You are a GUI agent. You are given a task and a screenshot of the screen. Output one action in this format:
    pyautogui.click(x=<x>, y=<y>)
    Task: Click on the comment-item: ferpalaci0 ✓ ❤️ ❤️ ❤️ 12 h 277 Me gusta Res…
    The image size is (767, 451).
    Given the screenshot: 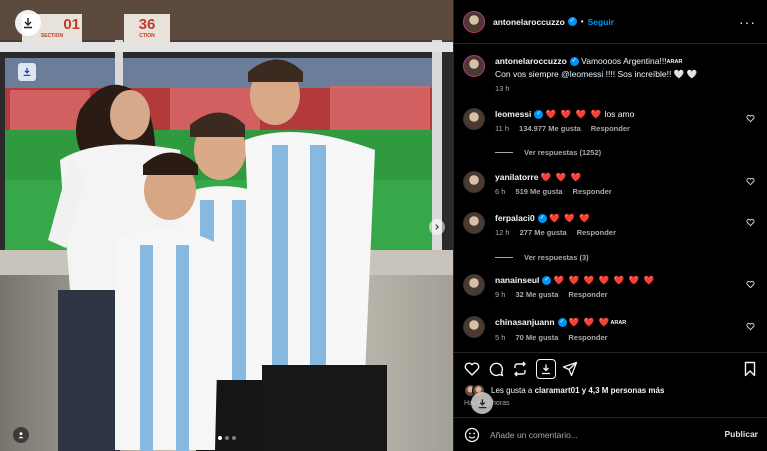 What is the action you would take?
    pyautogui.click(x=611, y=224)
    